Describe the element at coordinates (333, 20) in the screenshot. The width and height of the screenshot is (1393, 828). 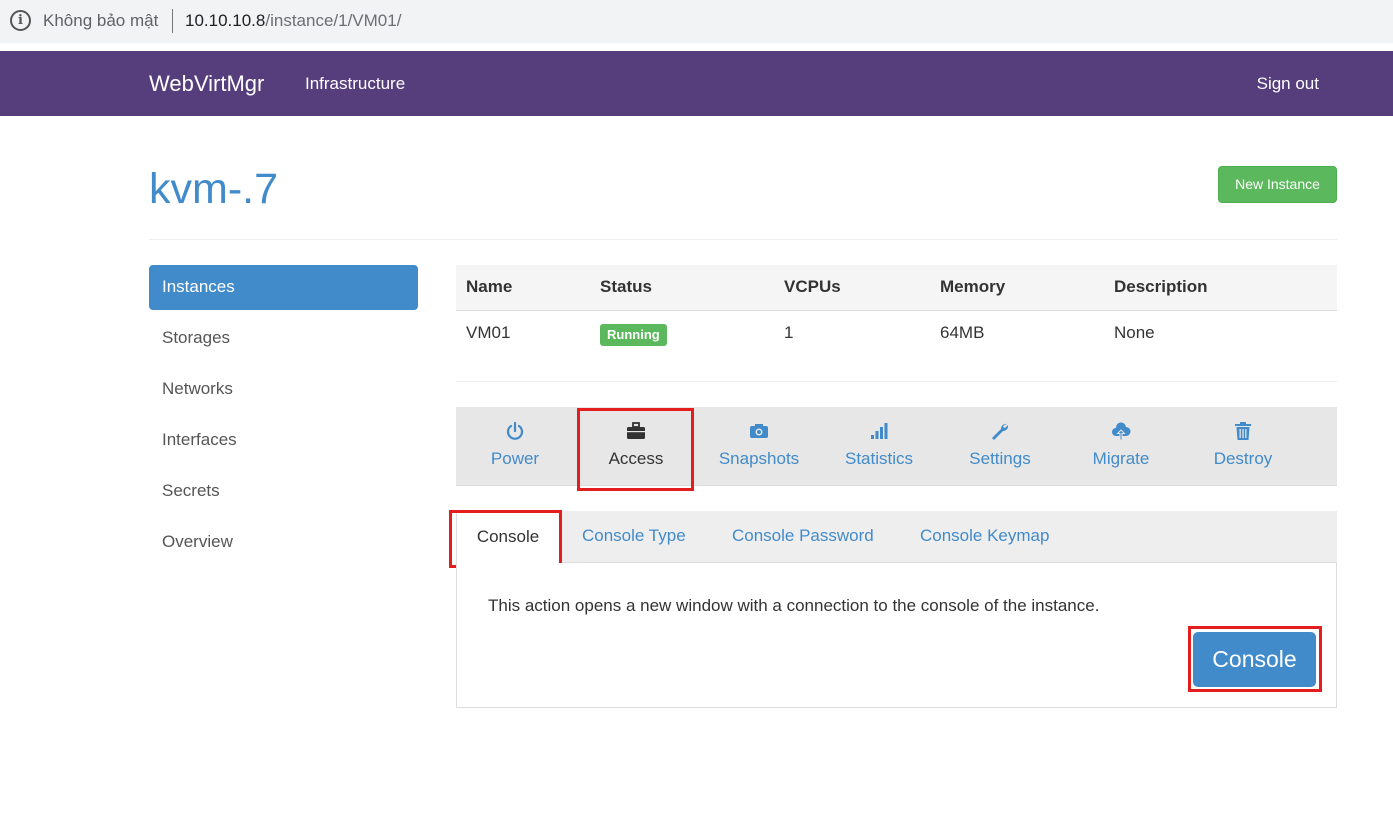
I see `url-path: /instance/1/VM01/` at that location.